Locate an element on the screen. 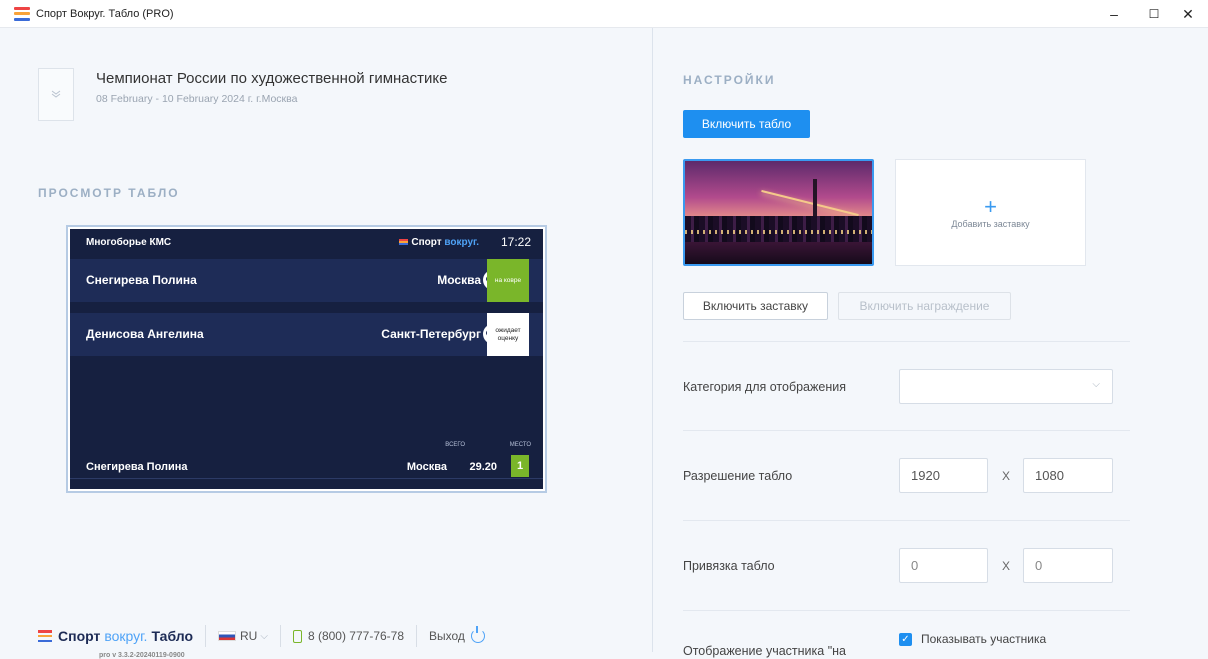 The height and width of the screenshot is (659, 1208). add-splash-tile: + Добавить заставку is located at coordinates (990, 212).